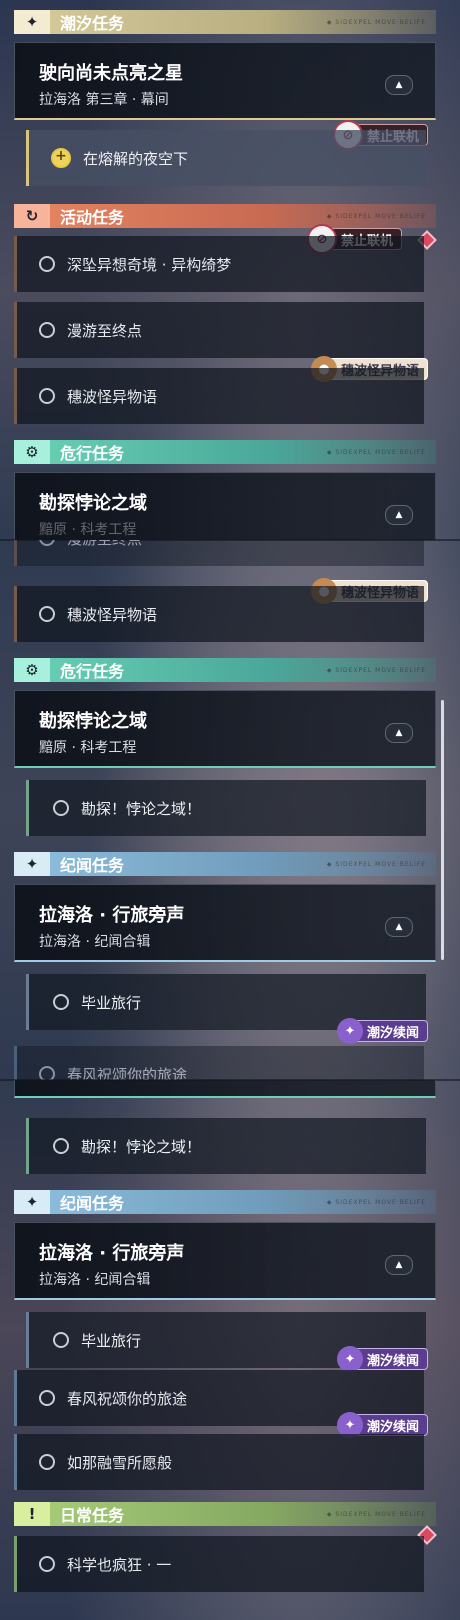 Image resolution: width=460 pixels, height=1620 pixels. What do you see at coordinates (226, 158) in the screenshot?
I see `quest-step-active: 在熔解的夜空下` at bounding box center [226, 158].